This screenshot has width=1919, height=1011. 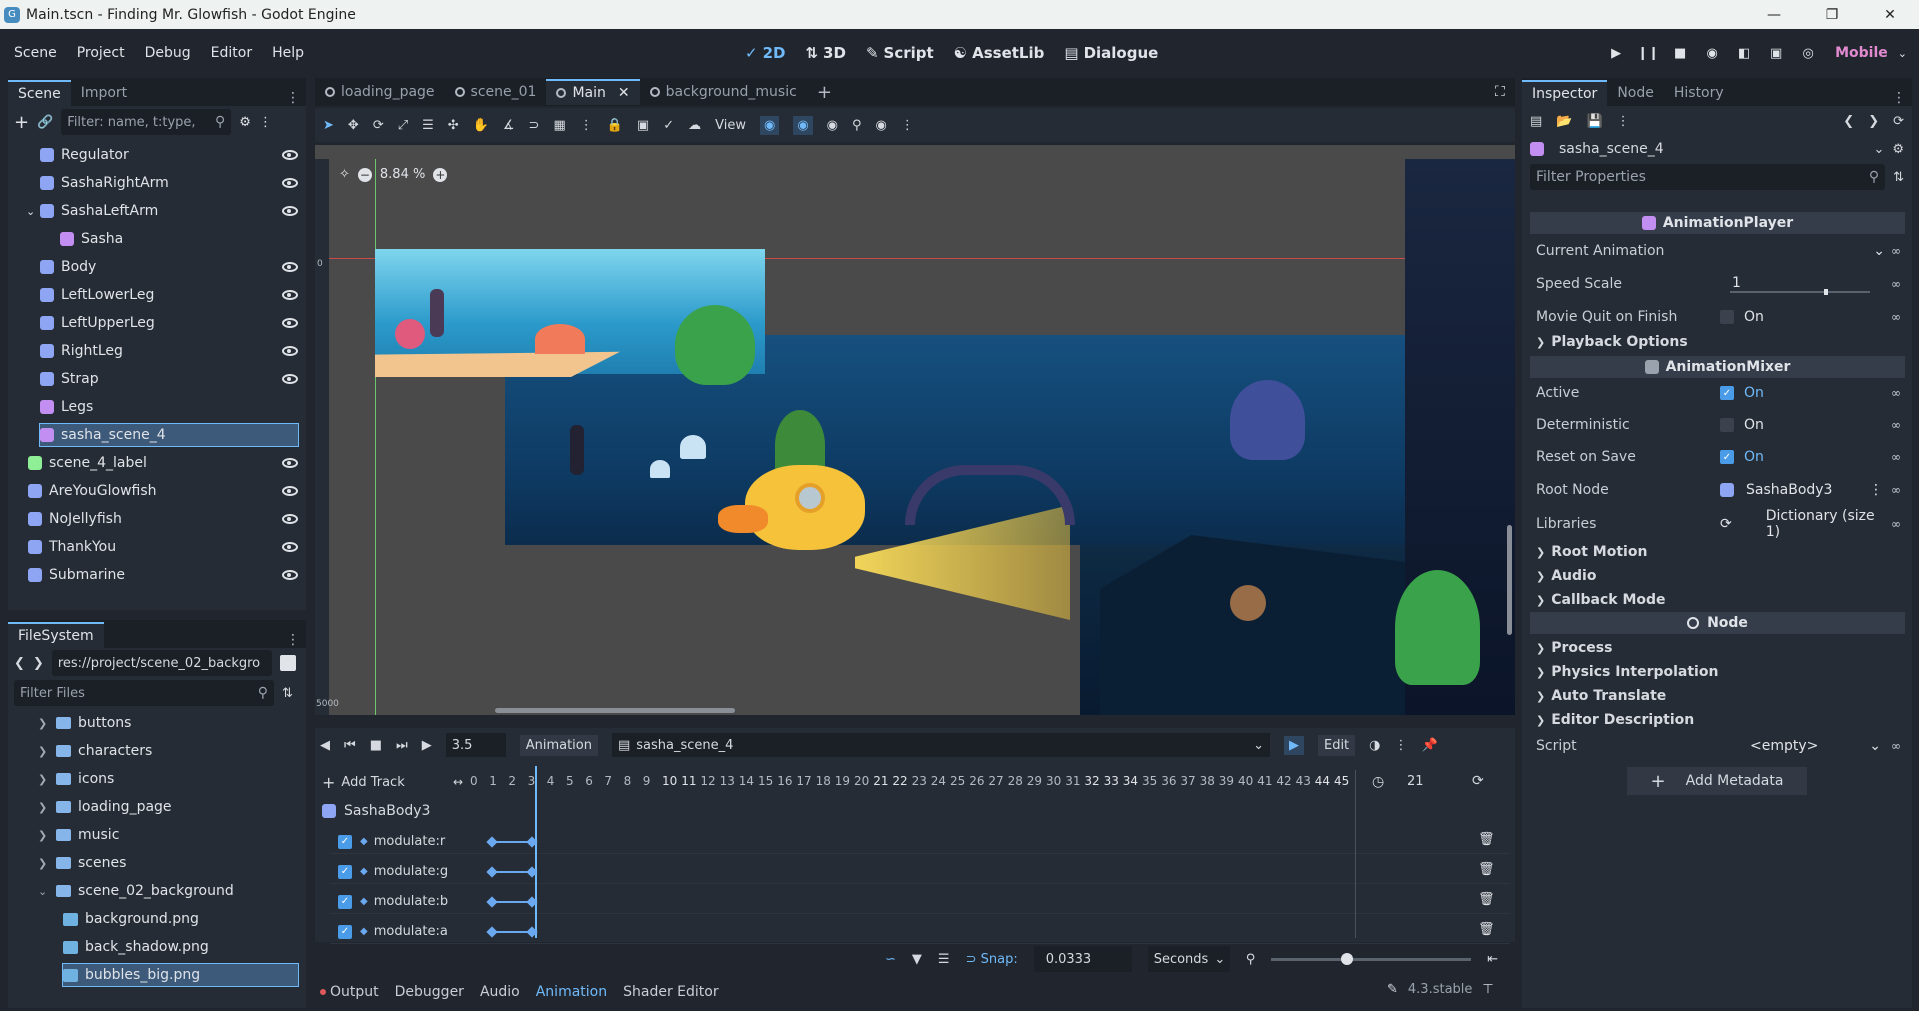 What do you see at coordinates (624, 93) in the screenshot?
I see `close-tab-icon: ✕` at bounding box center [624, 93].